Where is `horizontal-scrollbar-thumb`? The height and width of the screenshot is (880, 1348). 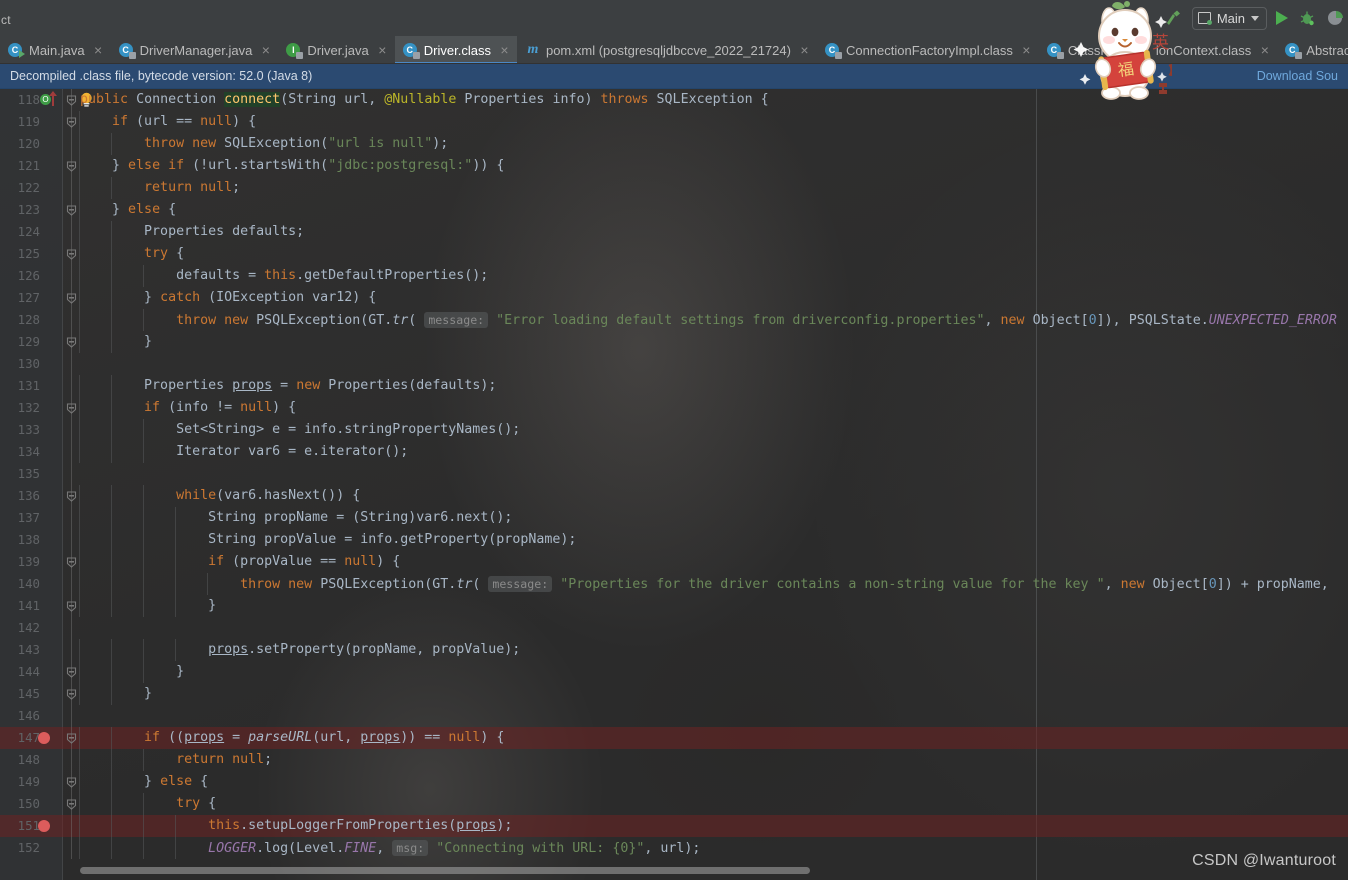
horizontal-scrollbar-thumb is located at coordinates (445, 870).